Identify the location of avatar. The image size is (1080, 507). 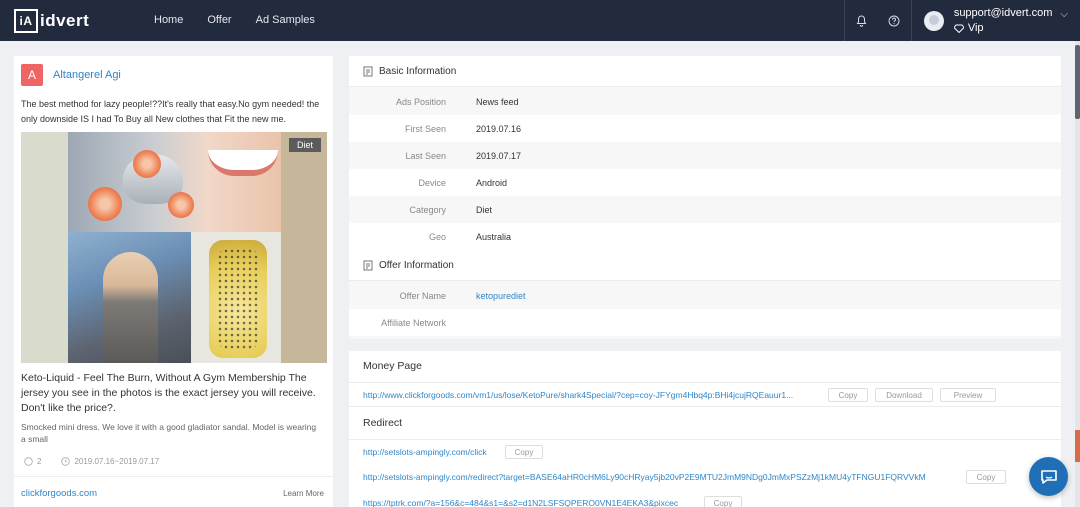
(933, 20).